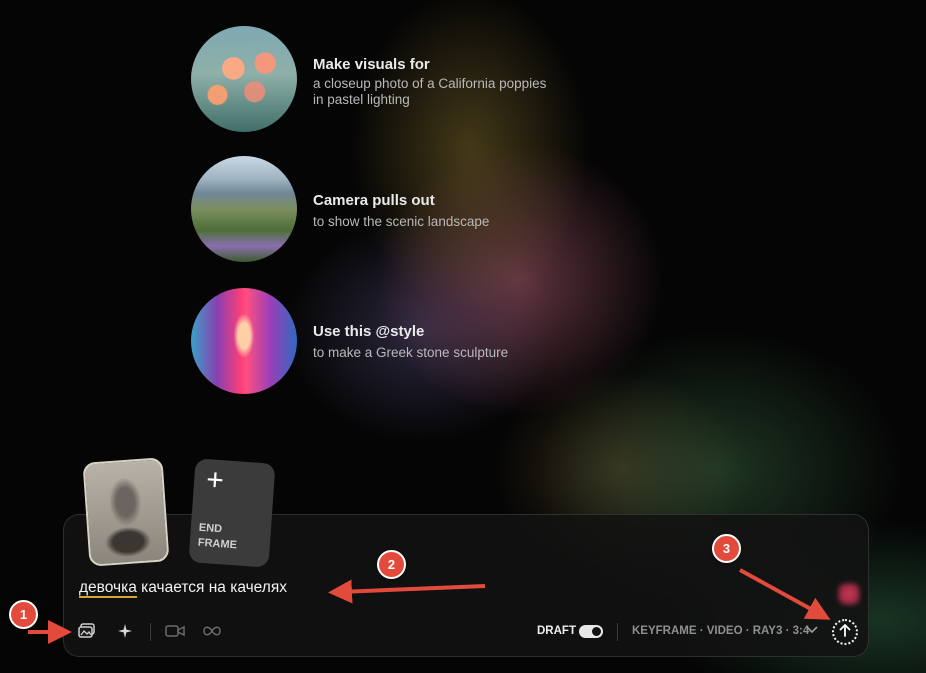 This screenshot has height=673, width=926. Describe the element at coordinates (726, 548) in the screenshot. I see `annotation-badge-3: 3` at that location.